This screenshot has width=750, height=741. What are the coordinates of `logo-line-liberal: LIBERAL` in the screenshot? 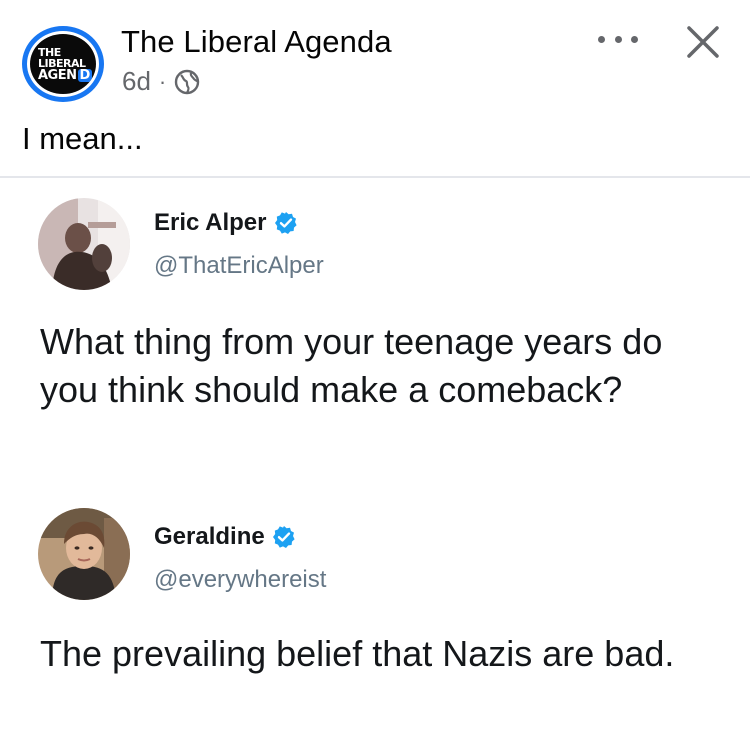 It's located at (62, 63).